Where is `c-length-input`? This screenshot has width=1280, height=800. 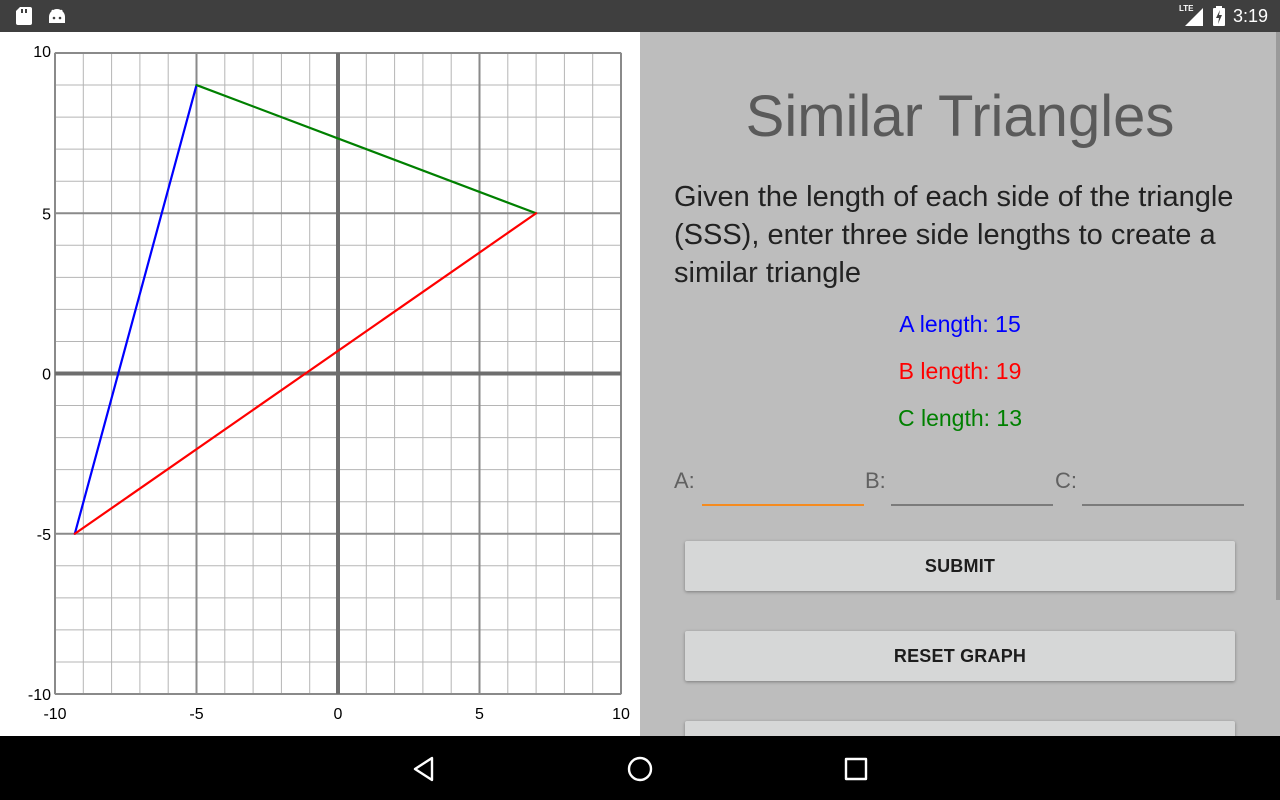 c-length-input is located at coordinates (1163, 488).